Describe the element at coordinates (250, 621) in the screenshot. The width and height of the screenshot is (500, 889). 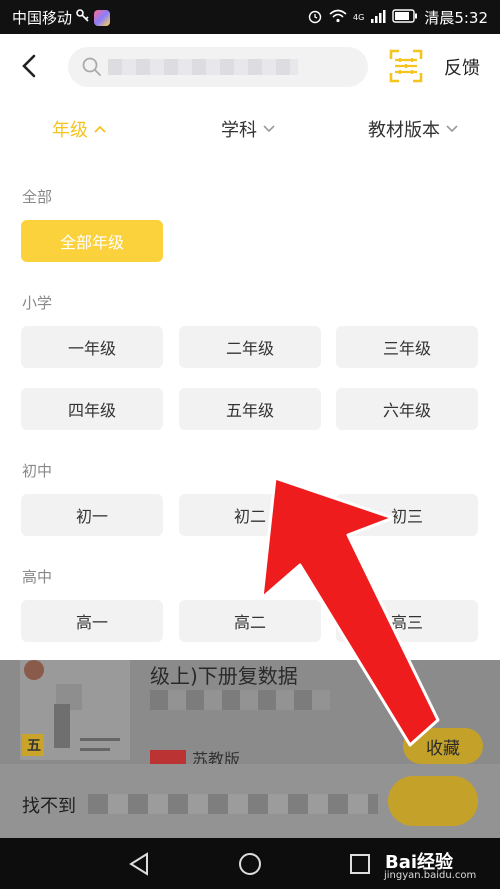
I see `grade-chip-senior2: 高二` at that location.